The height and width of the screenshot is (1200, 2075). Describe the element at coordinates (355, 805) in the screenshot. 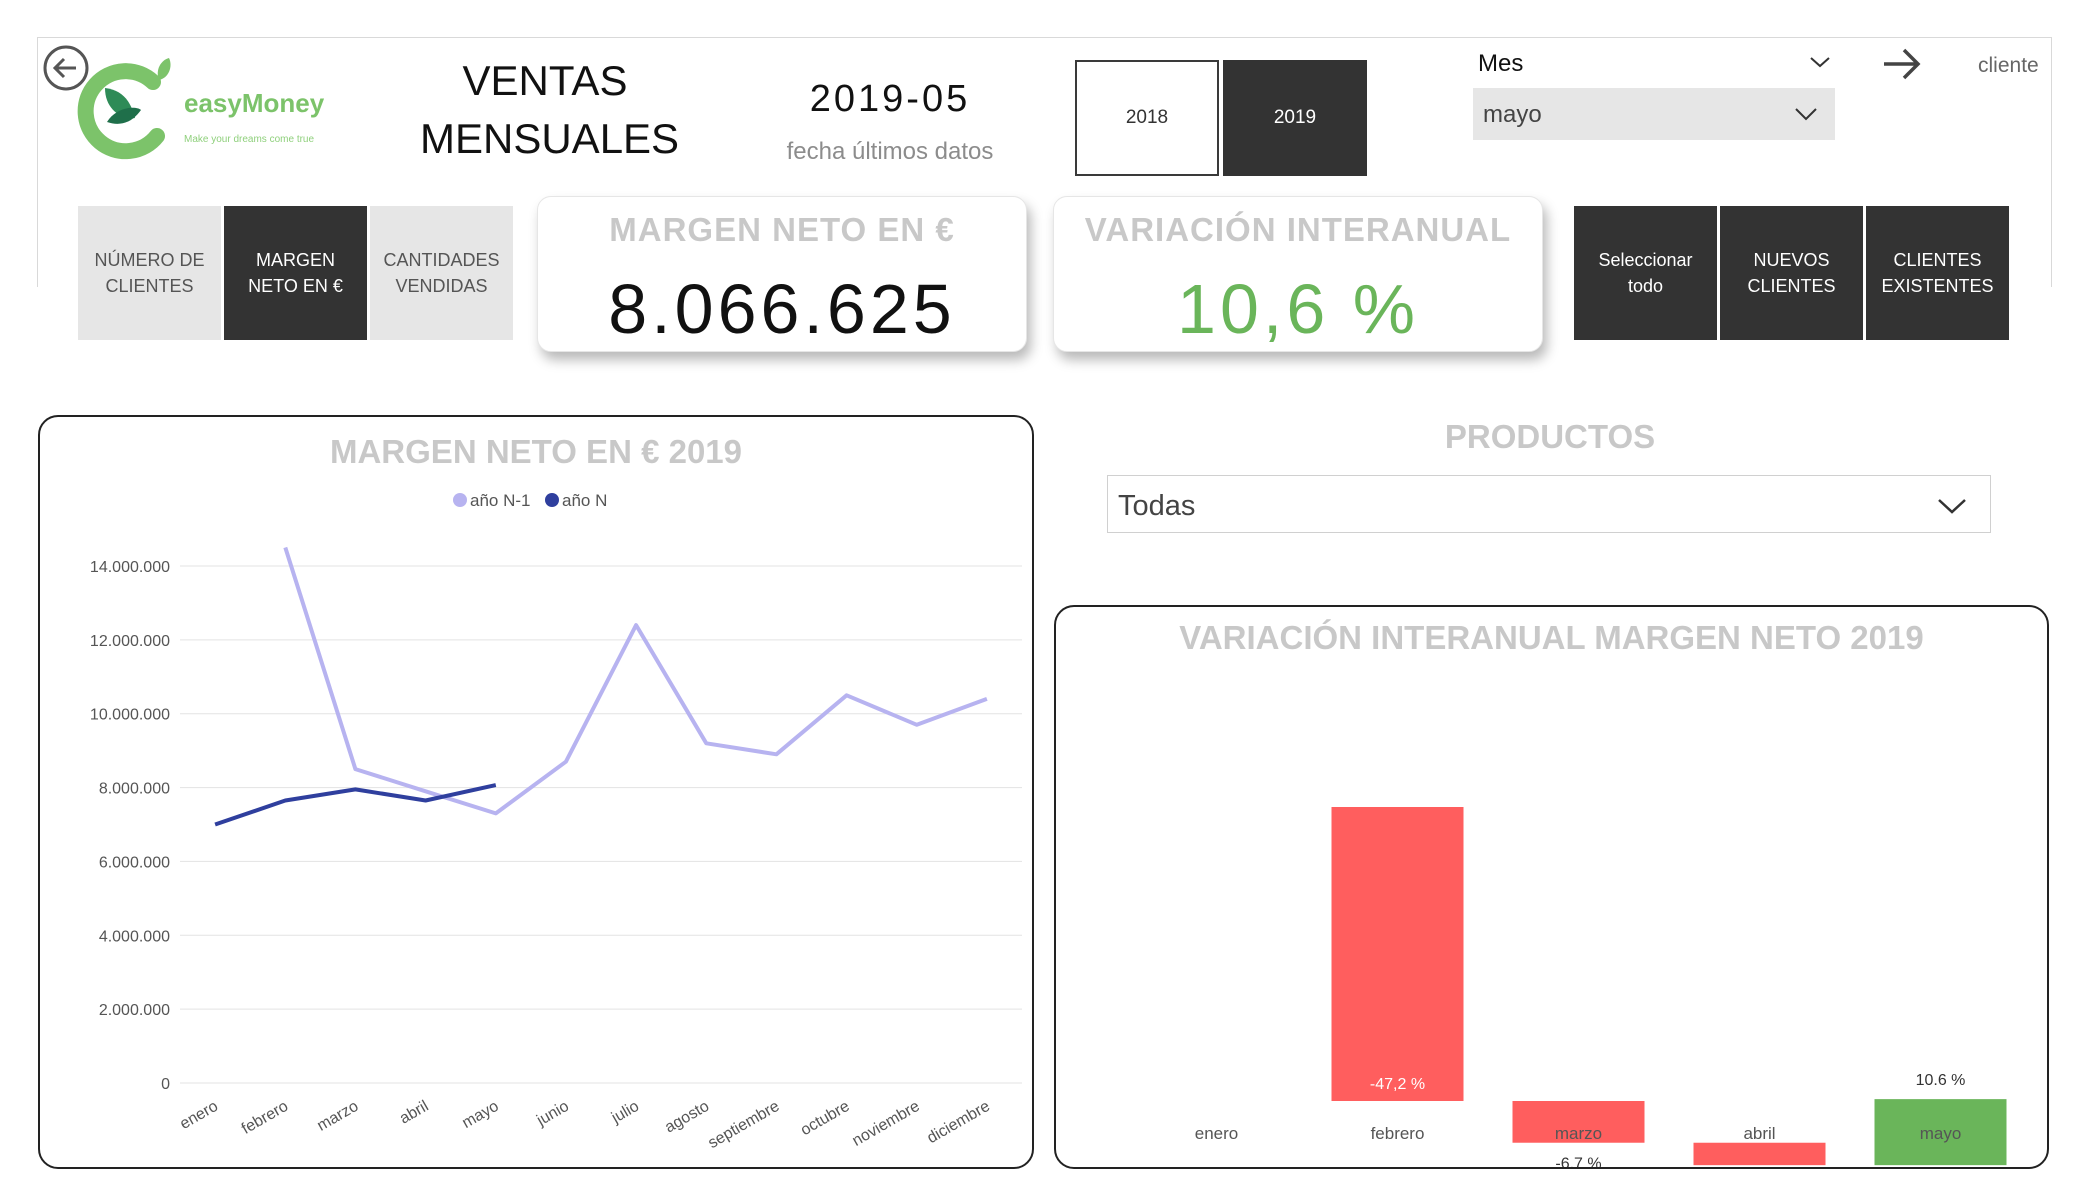

I see `series-line-año-N` at that location.